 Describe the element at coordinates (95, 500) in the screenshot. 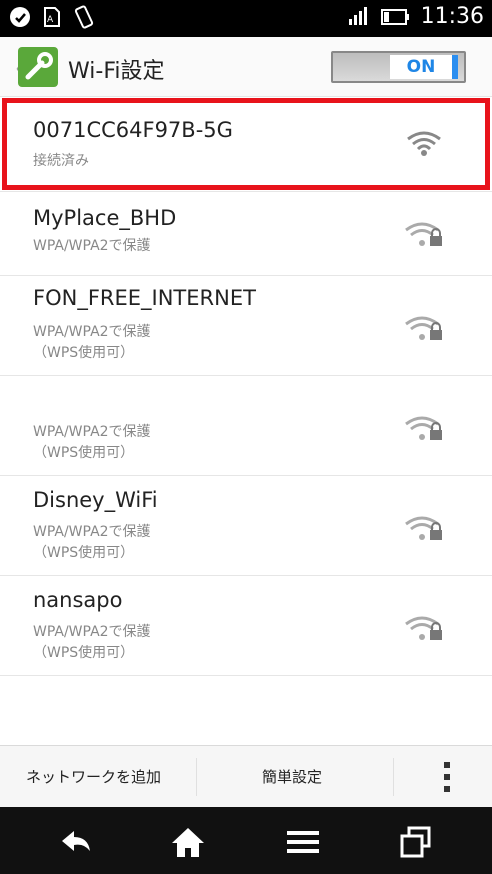

I see `network-name: Disney_WiFi` at that location.